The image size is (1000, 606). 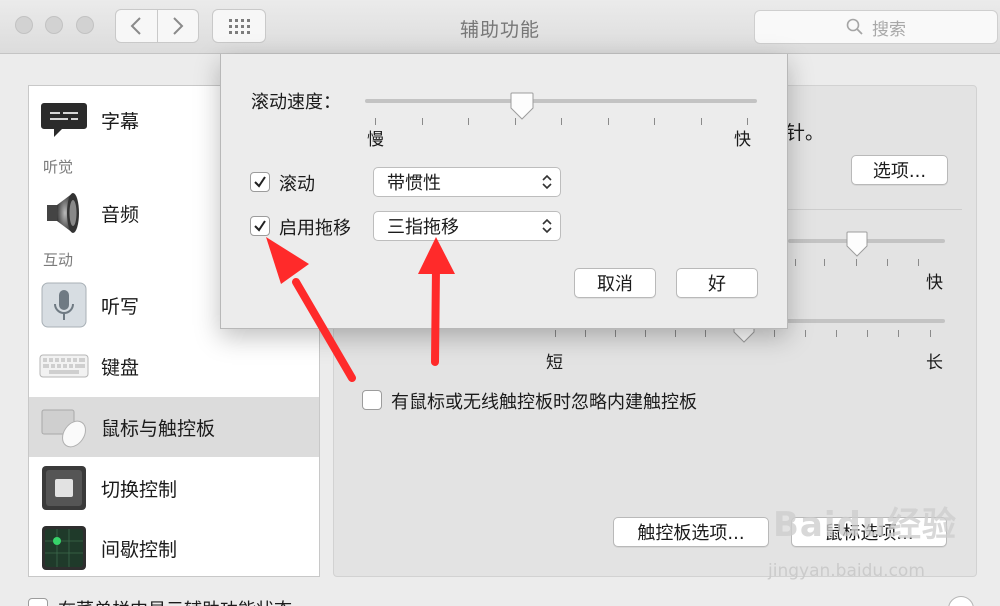 I want to click on dragging-mode-value: 三指拖移, so click(x=423, y=227).